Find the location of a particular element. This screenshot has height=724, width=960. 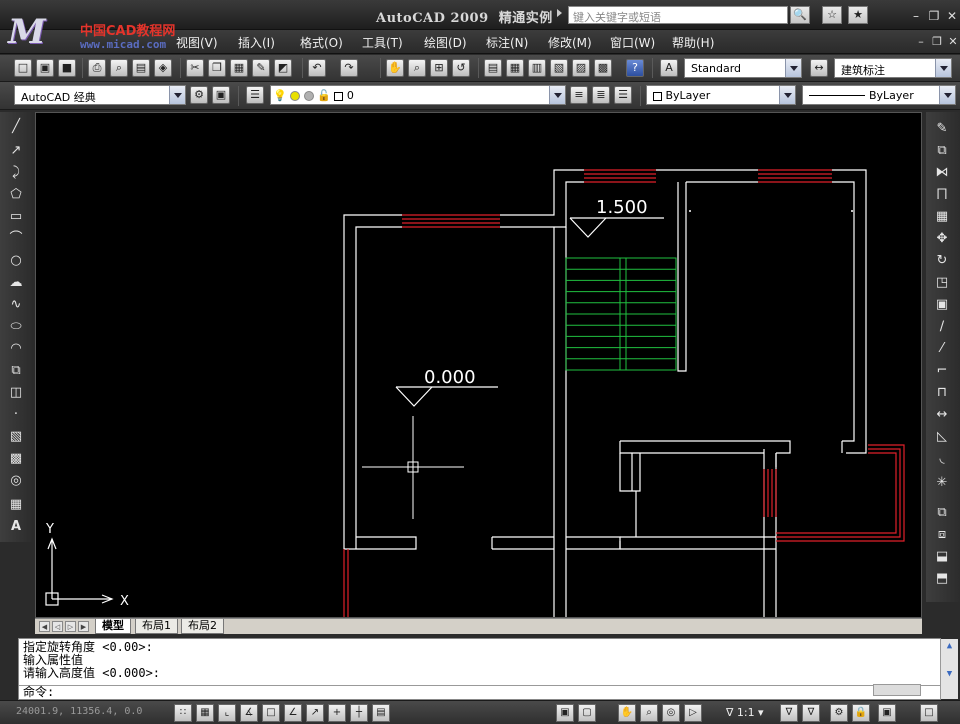

steering-wheel-icon: ◎ is located at coordinates (671, 713).